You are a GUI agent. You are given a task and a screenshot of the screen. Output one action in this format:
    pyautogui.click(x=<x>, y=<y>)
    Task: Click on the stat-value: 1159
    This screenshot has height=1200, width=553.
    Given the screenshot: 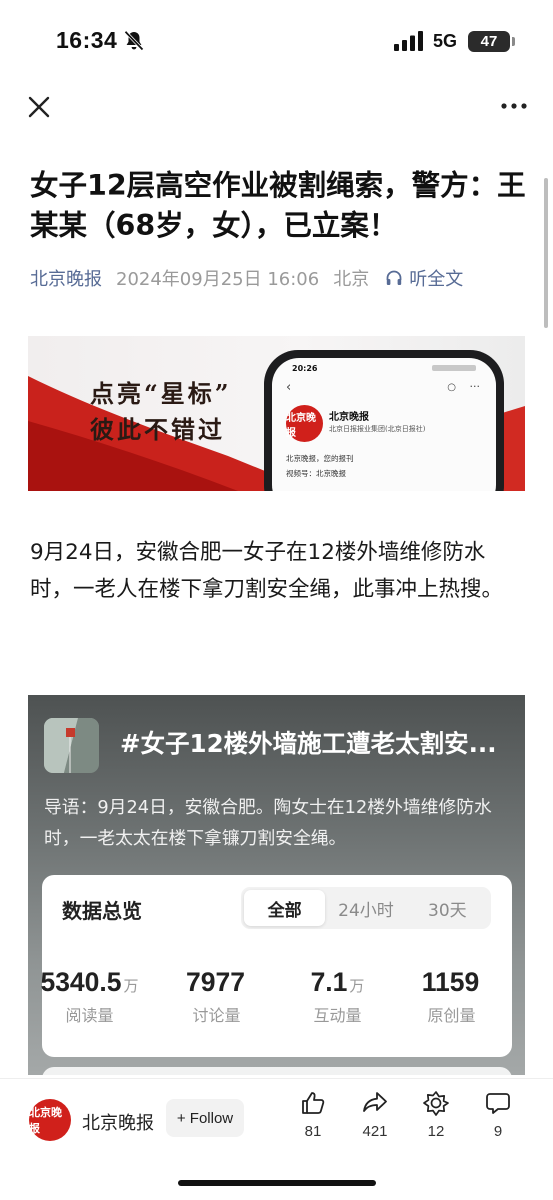 What is the action you would take?
    pyautogui.click(x=451, y=982)
    